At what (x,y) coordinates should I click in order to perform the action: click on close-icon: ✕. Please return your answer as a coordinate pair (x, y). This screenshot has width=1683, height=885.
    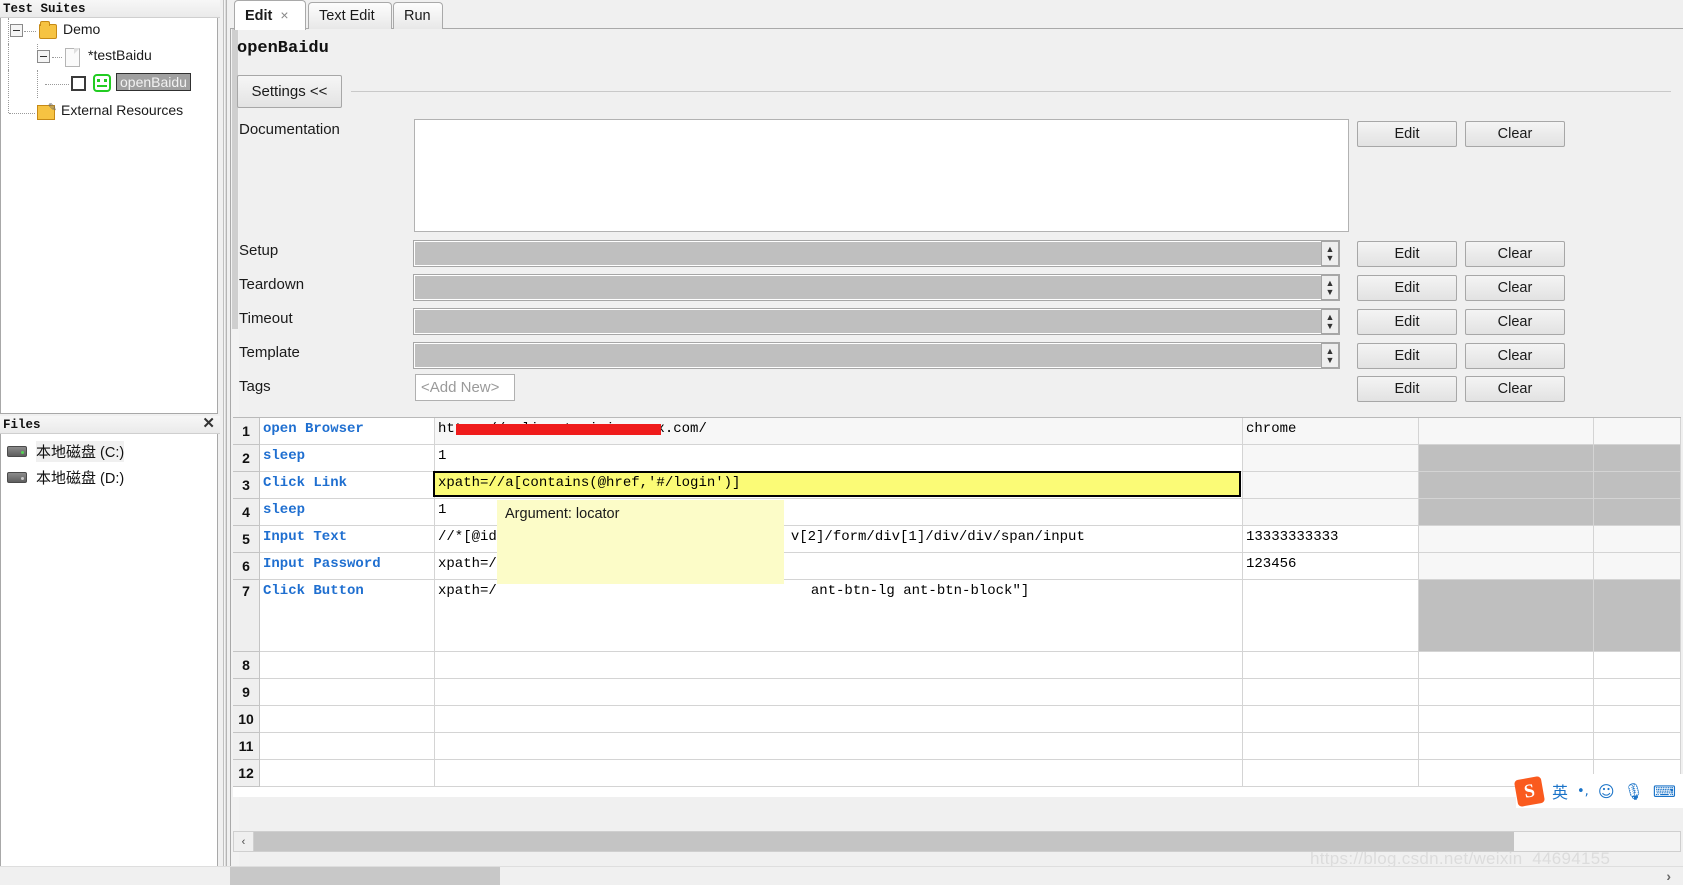
    Looking at the image, I should click on (208, 425).